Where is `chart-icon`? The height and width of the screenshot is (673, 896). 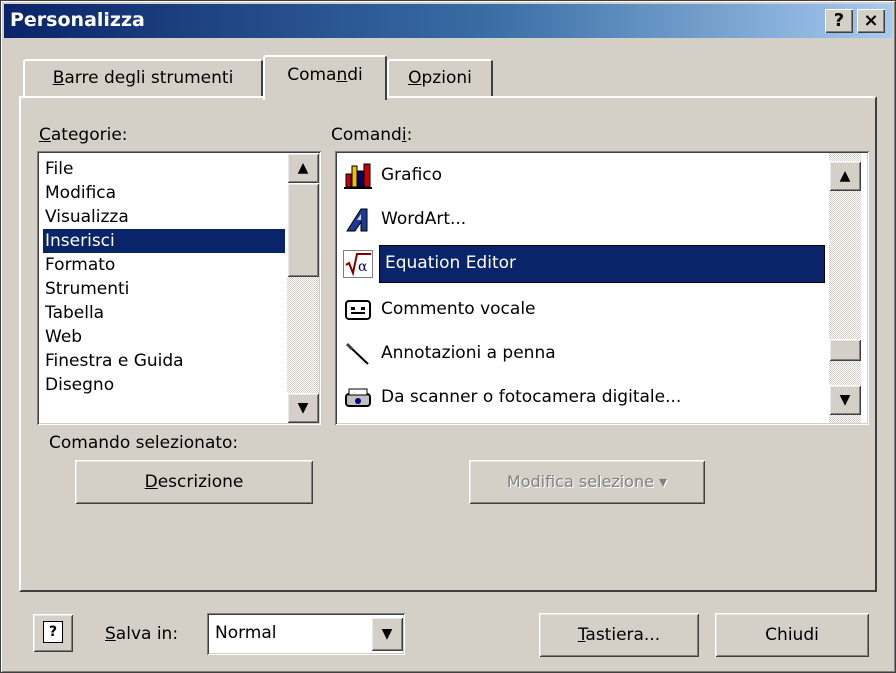 chart-icon is located at coordinates (358, 176).